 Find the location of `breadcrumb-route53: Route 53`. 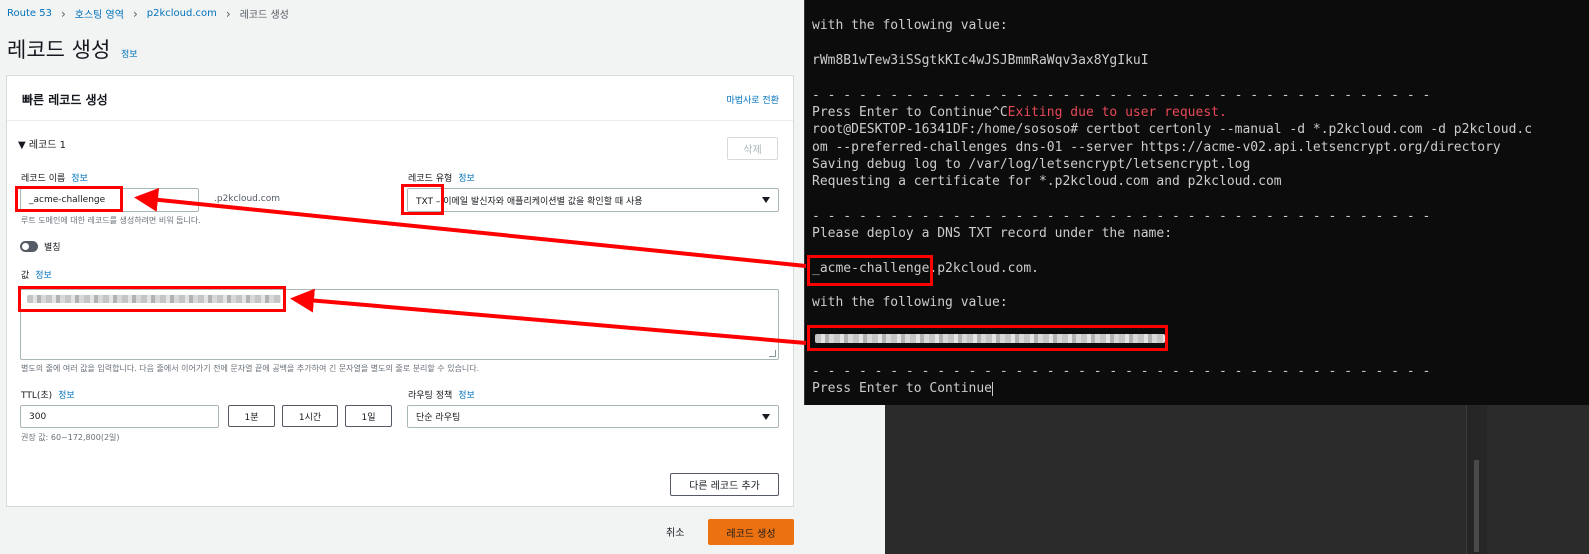

breadcrumb-route53: Route 53 is located at coordinates (29, 13).